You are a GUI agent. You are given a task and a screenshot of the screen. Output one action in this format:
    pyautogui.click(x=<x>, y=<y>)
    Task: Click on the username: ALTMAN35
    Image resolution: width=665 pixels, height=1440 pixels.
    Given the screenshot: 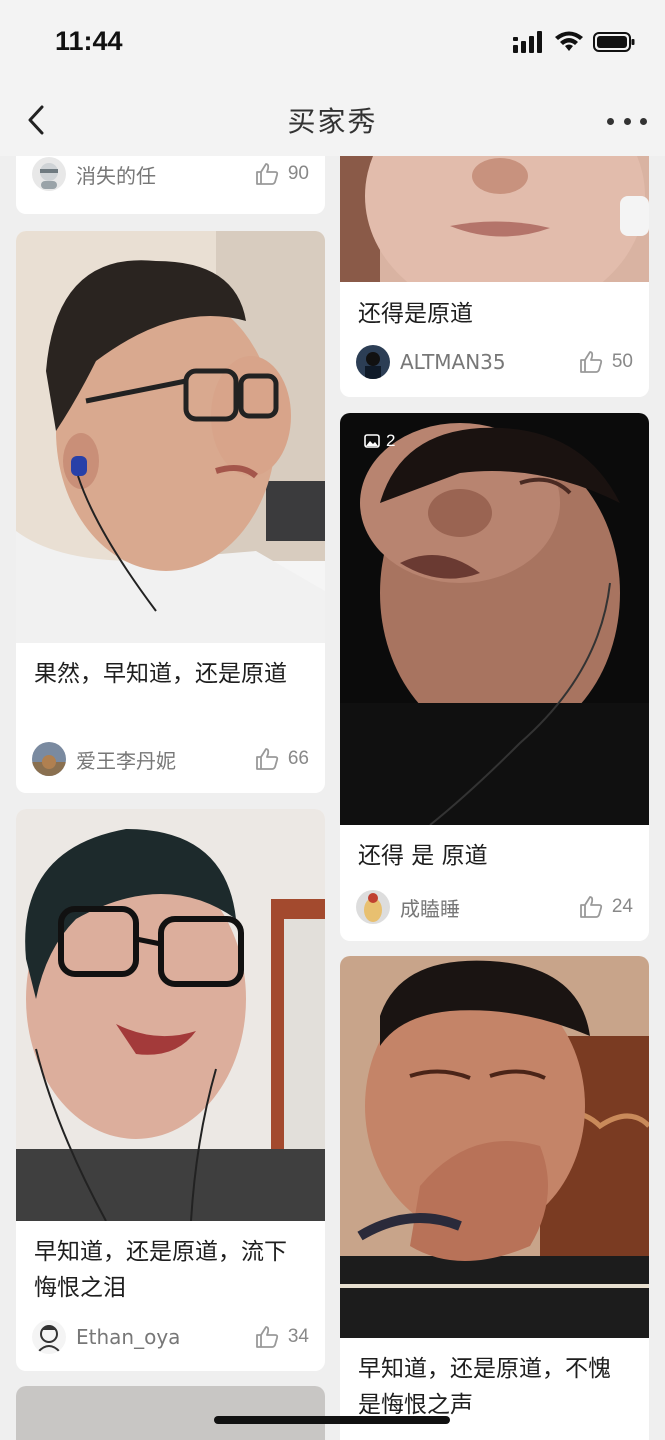 What is the action you would take?
    pyautogui.click(x=489, y=362)
    